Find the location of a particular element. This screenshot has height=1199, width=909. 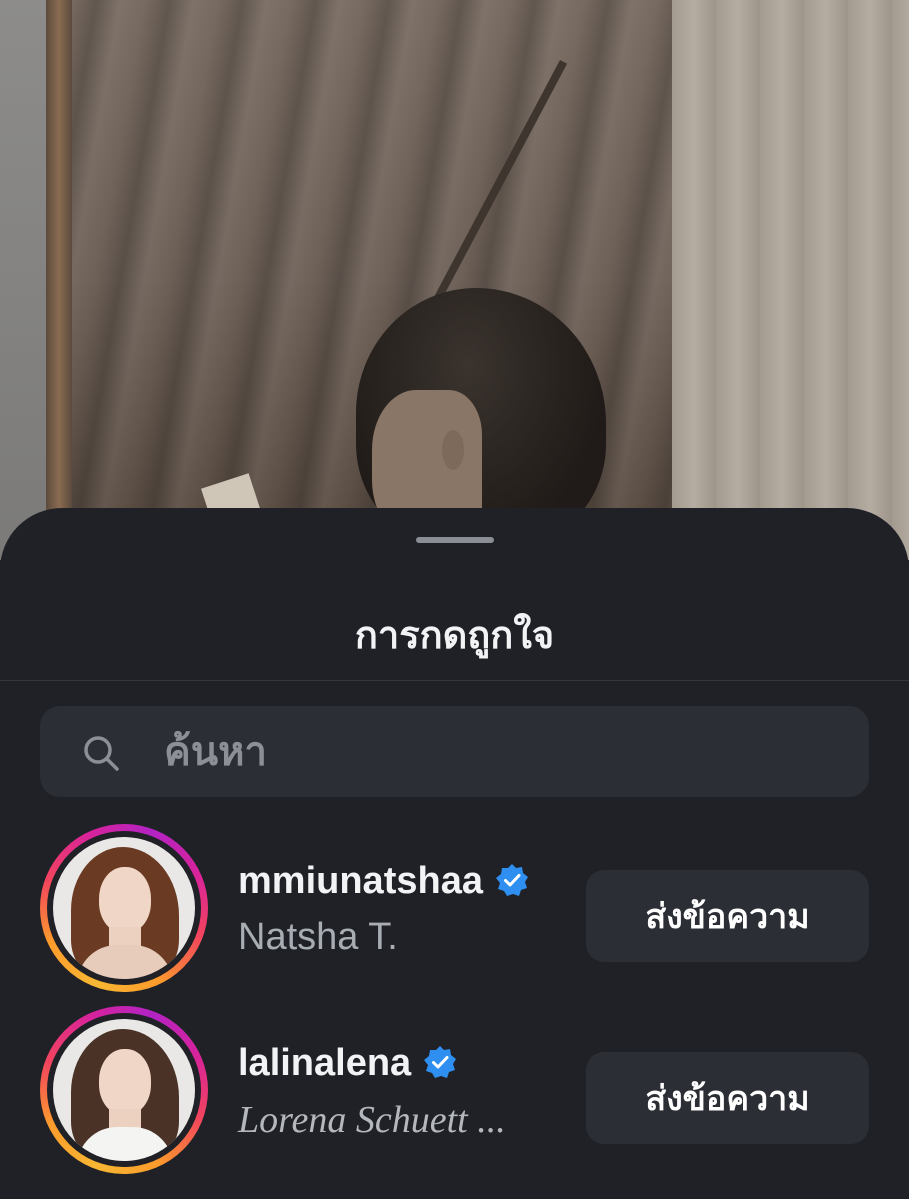

full-name: Natsha T. is located at coordinates (318, 937).